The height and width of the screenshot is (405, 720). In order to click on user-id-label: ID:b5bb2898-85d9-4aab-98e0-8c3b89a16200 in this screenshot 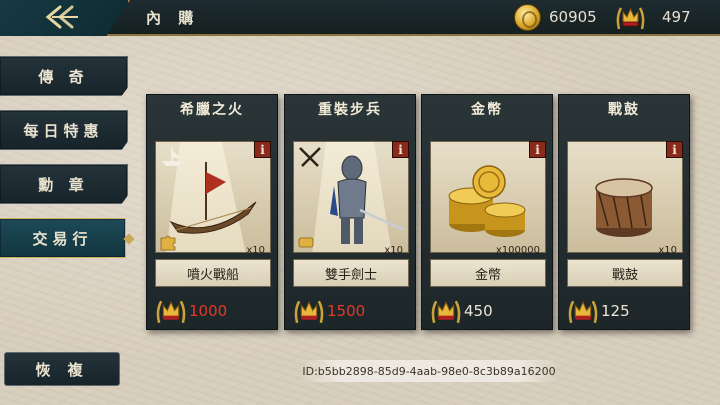, I will do `click(429, 371)`.